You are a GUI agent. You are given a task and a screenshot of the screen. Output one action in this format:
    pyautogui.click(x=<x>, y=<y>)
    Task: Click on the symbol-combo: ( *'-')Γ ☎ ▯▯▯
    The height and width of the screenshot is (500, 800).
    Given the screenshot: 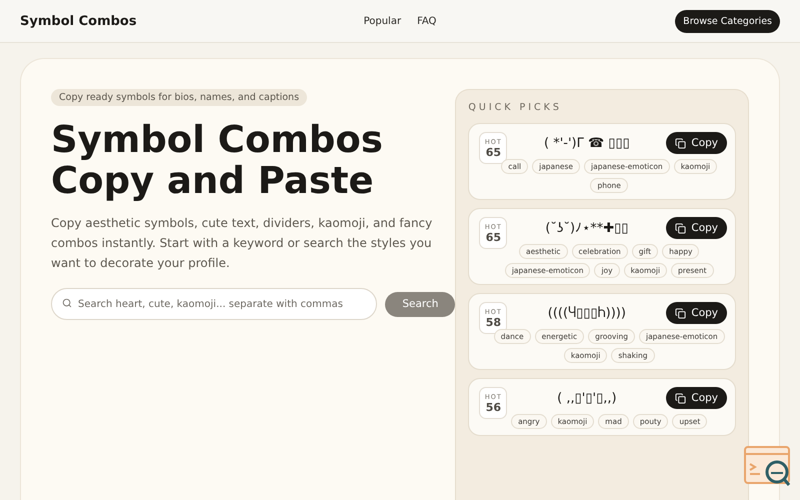 What is the action you would take?
    pyautogui.click(x=586, y=143)
    